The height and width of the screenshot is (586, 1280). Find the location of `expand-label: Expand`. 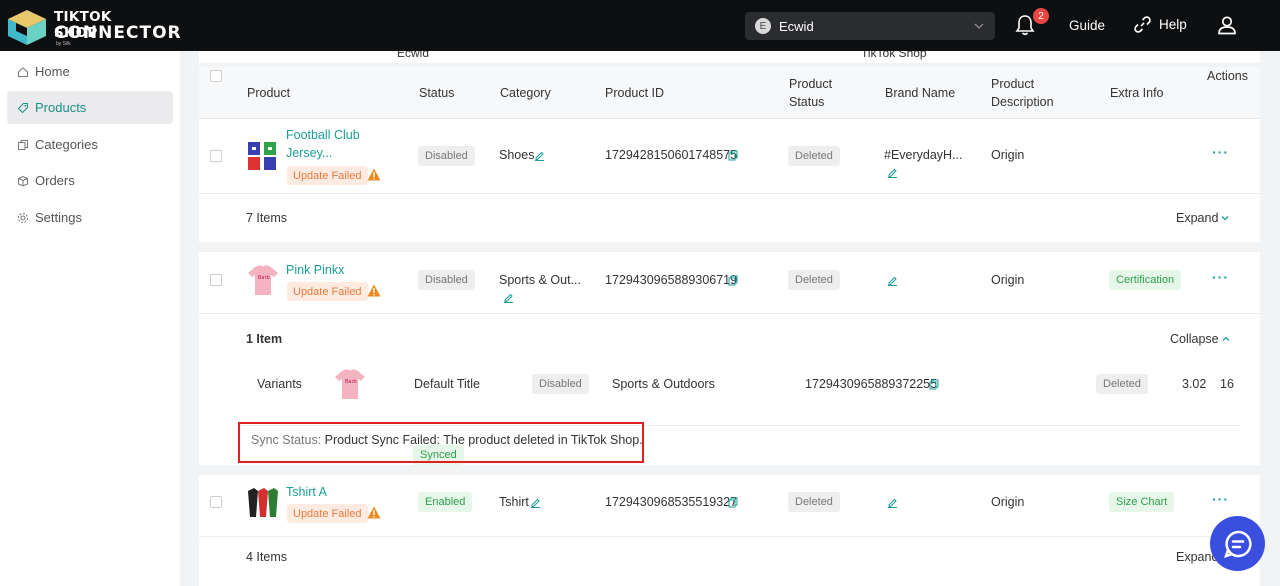

expand-label: Expand is located at coordinates (1197, 218).